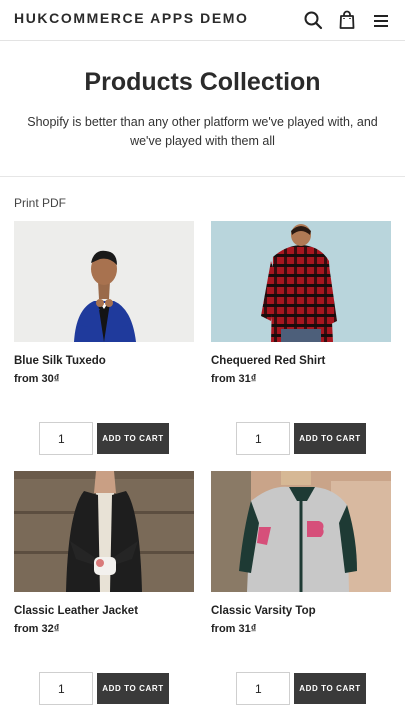  Describe the element at coordinates (40, 203) in the screenshot. I see `print-pdf-link: Print PDF` at that location.